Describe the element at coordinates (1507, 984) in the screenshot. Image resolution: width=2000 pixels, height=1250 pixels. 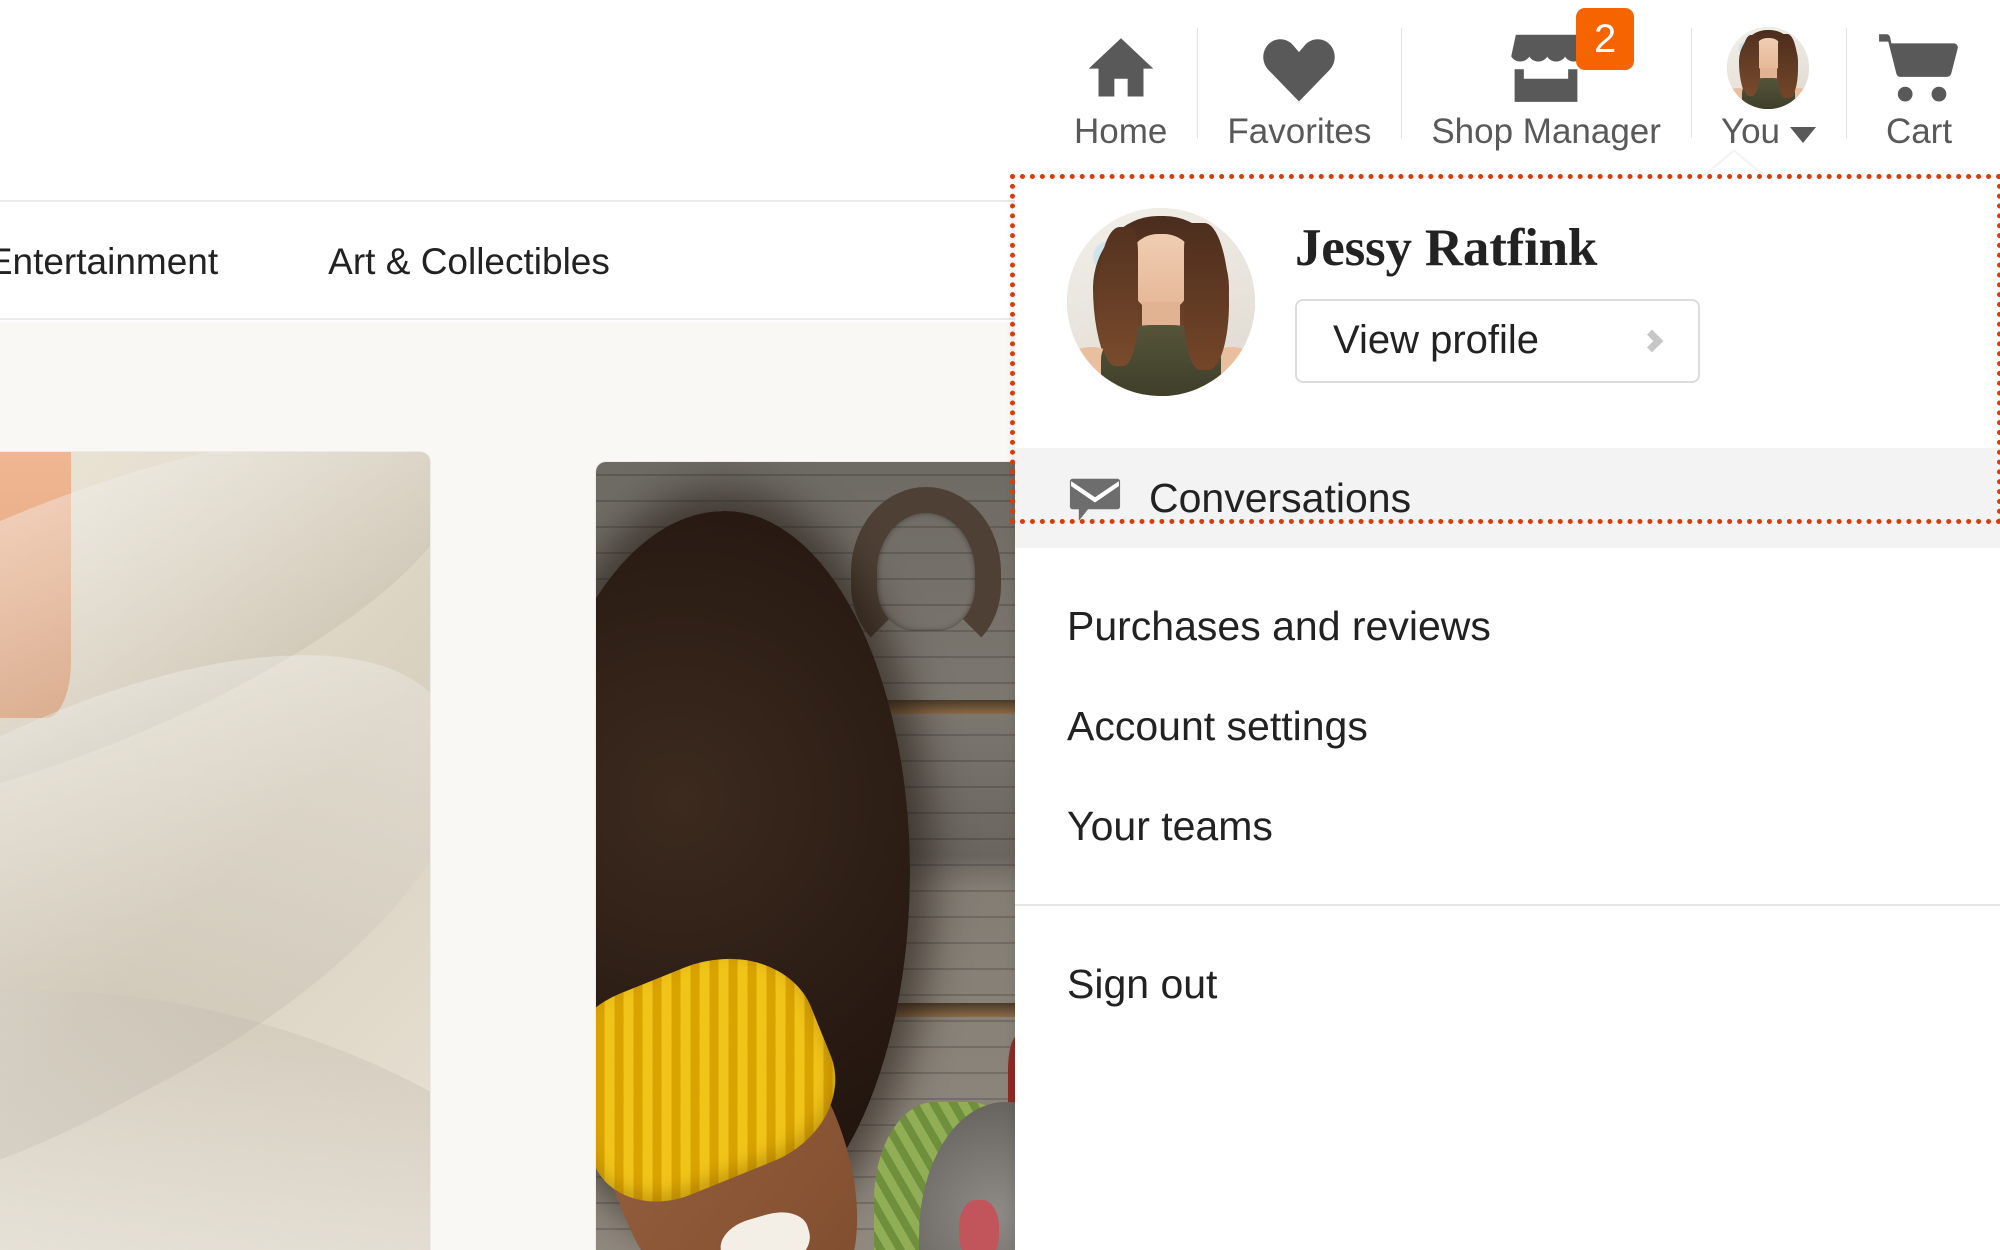
I see `menu-item-sign-out: Sign out` at that location.